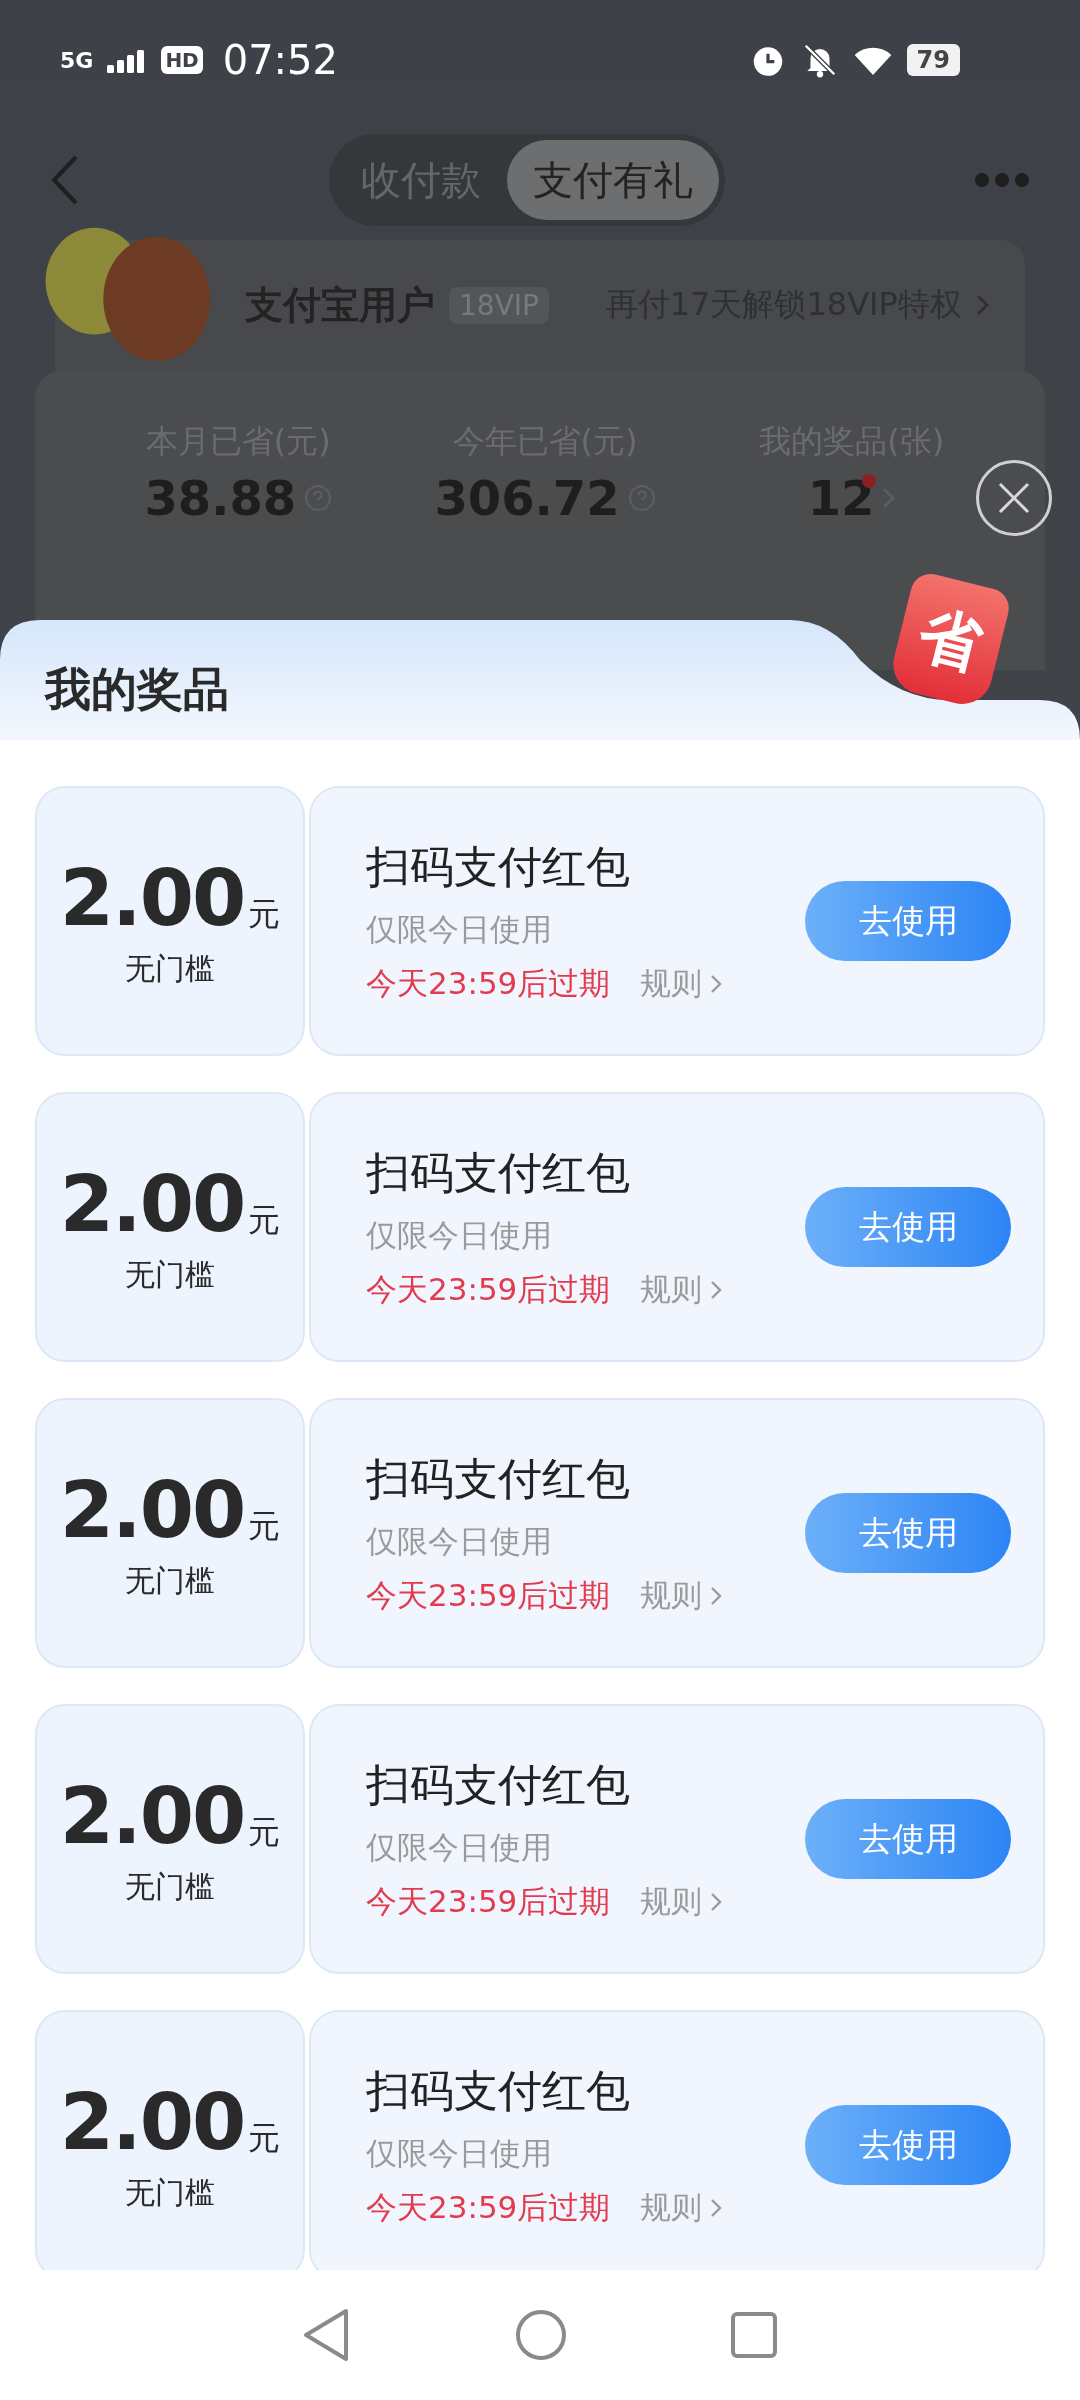 Image resolution: width=1080 pixels, height=2400 pixels. Describe the element at coordinates (77, 60) in the screenshot. I see `network-label: 5G` at that location.